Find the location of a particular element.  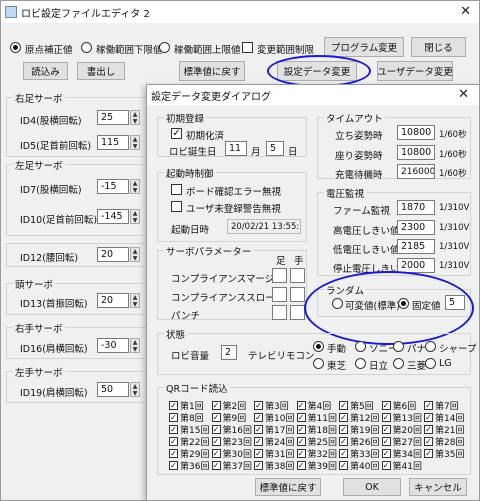

qr-item: ✓ 第40回 is located at coordinates (359, 465).